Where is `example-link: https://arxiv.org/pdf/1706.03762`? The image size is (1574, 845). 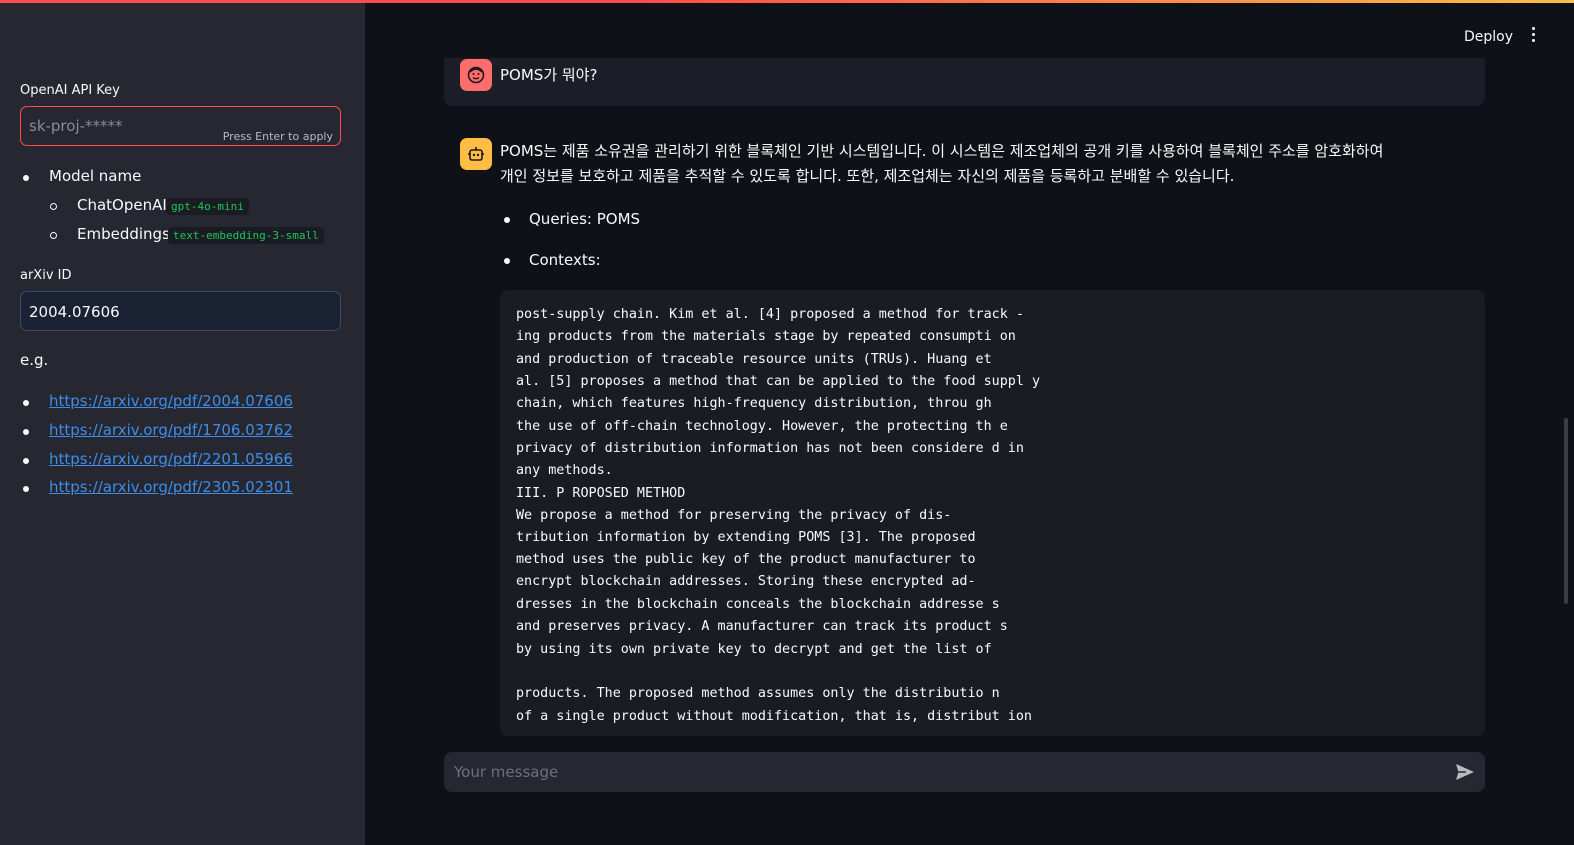
example-link: https://arxiv.org/pdf/1706.03762 is located at coordinates (171, 430).